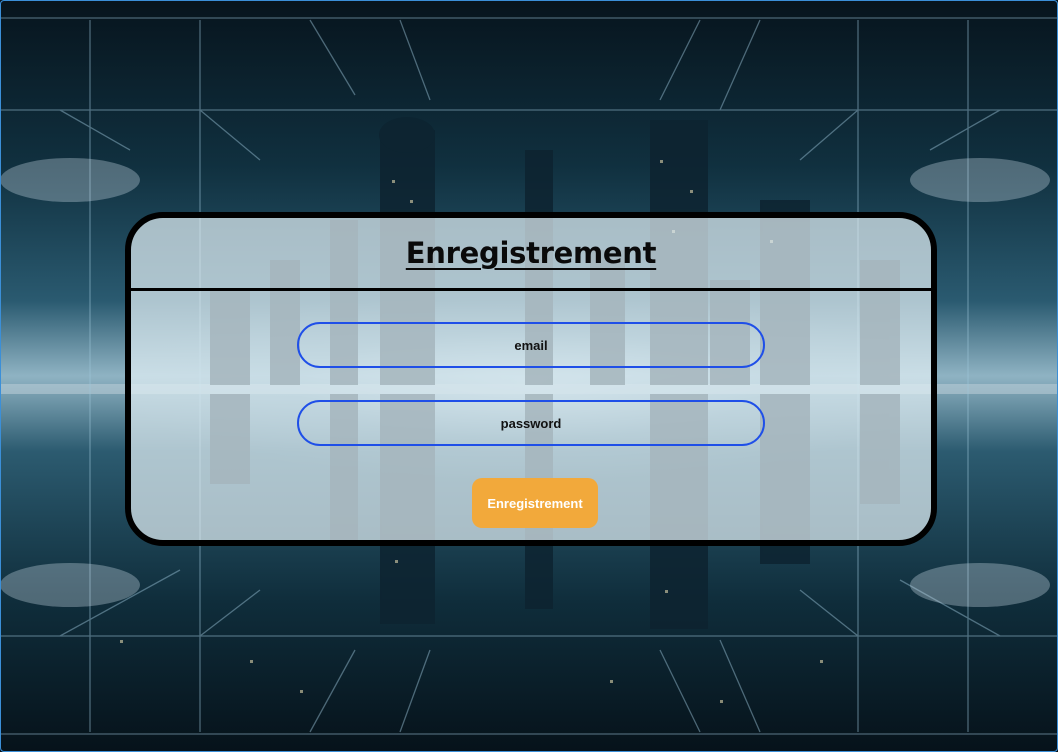 Image resolution: width=1058 pixels, height=752 pixels. I want to click on page-title: Enregistrement, so click(531, 253).